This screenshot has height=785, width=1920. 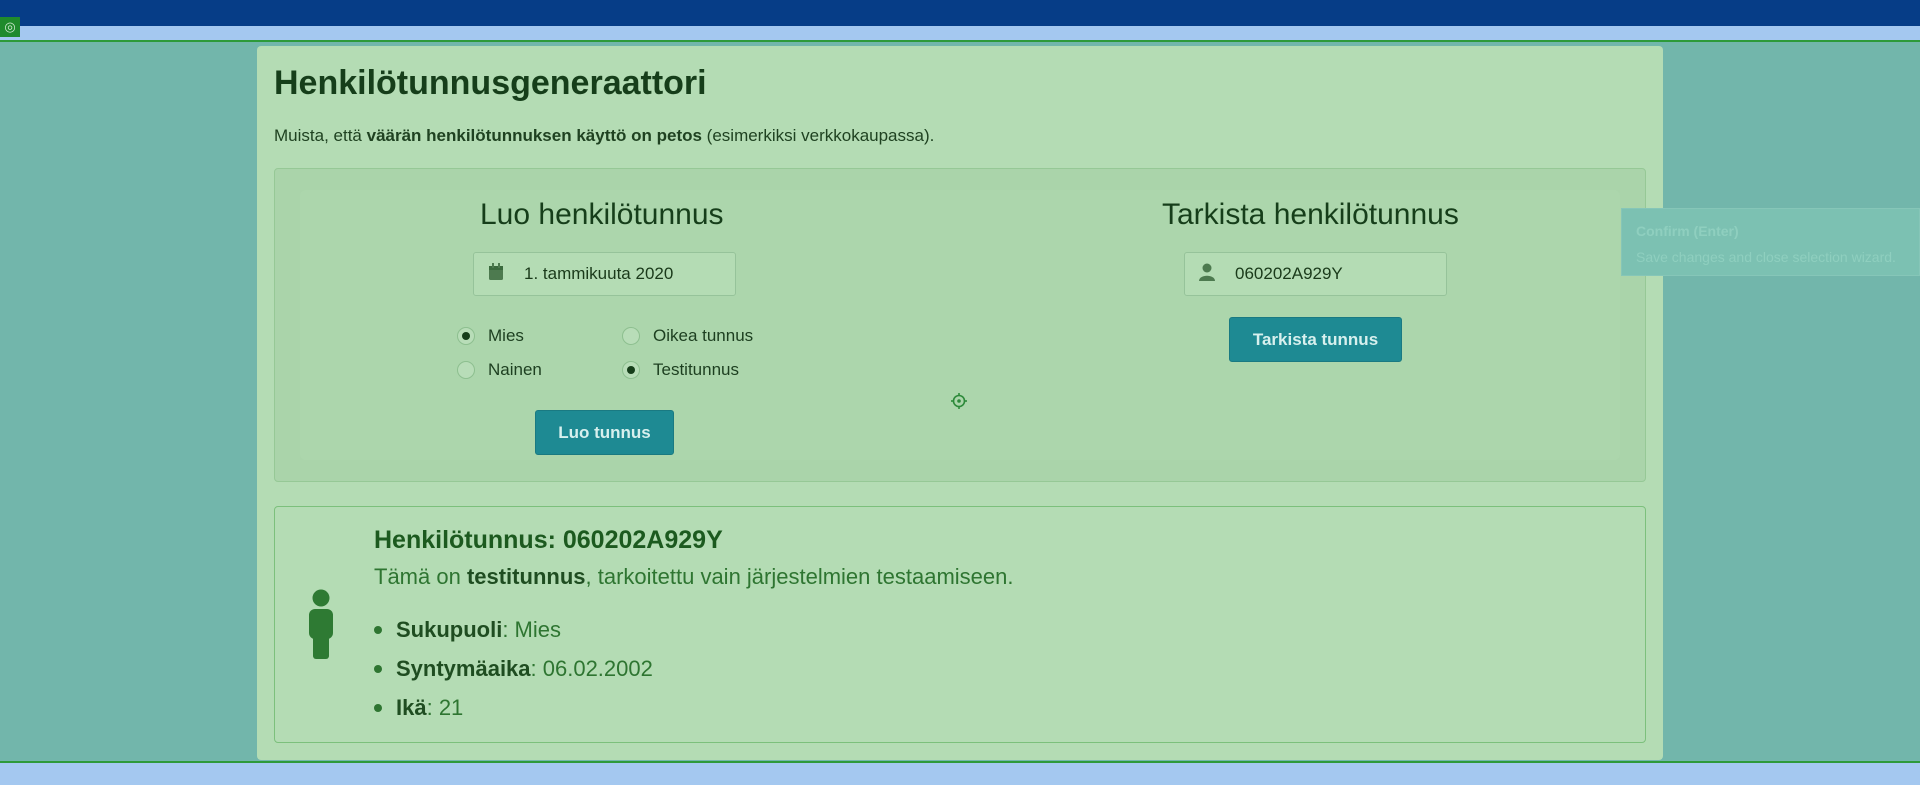 What do you see at coordinates (10, 27) in the screenshot?
I see `target-icon: ◎` at bounding box center [10, 27].